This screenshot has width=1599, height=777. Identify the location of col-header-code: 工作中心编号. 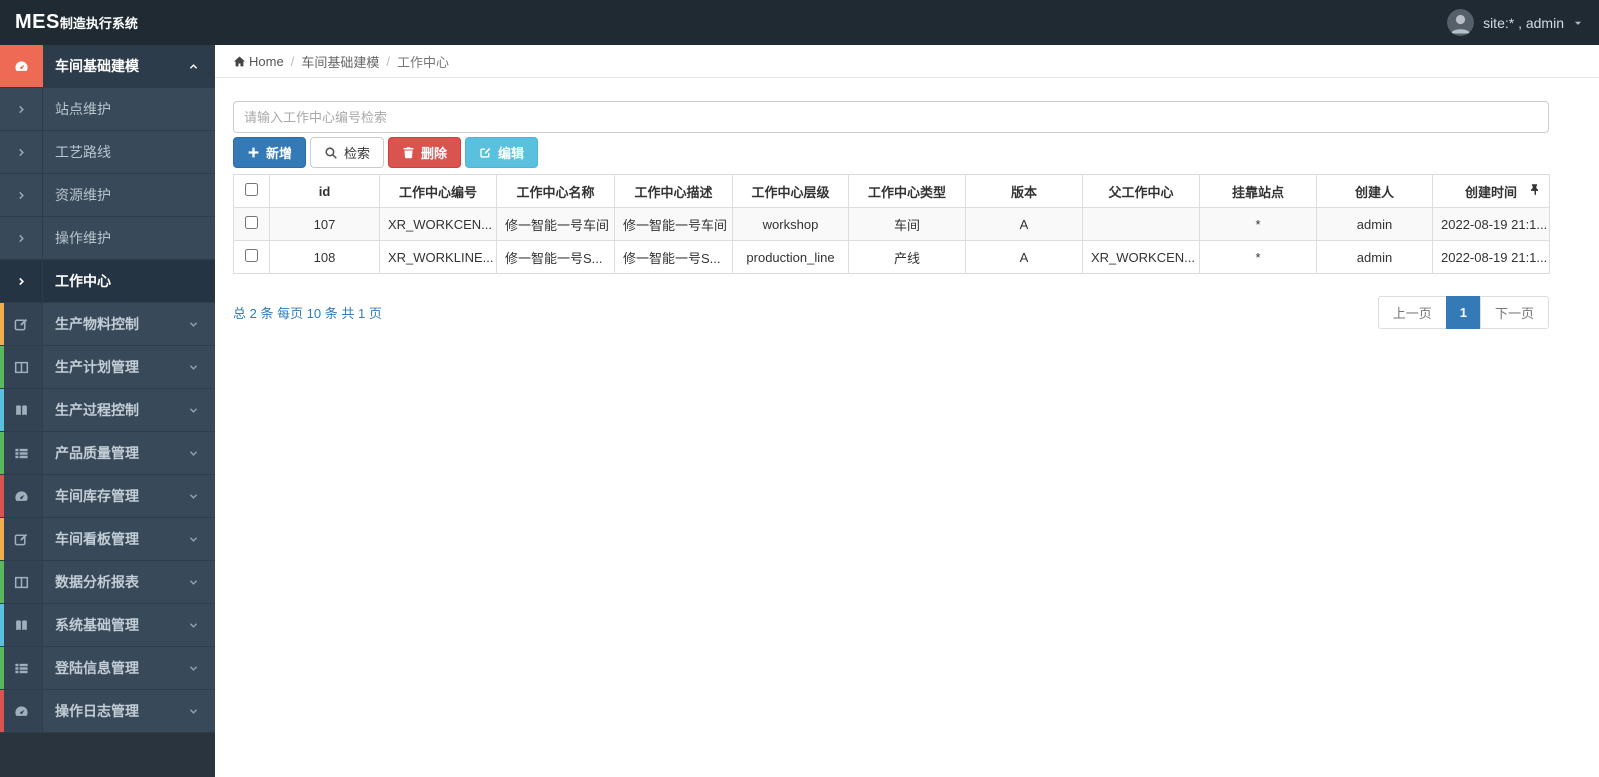
(438, 191).